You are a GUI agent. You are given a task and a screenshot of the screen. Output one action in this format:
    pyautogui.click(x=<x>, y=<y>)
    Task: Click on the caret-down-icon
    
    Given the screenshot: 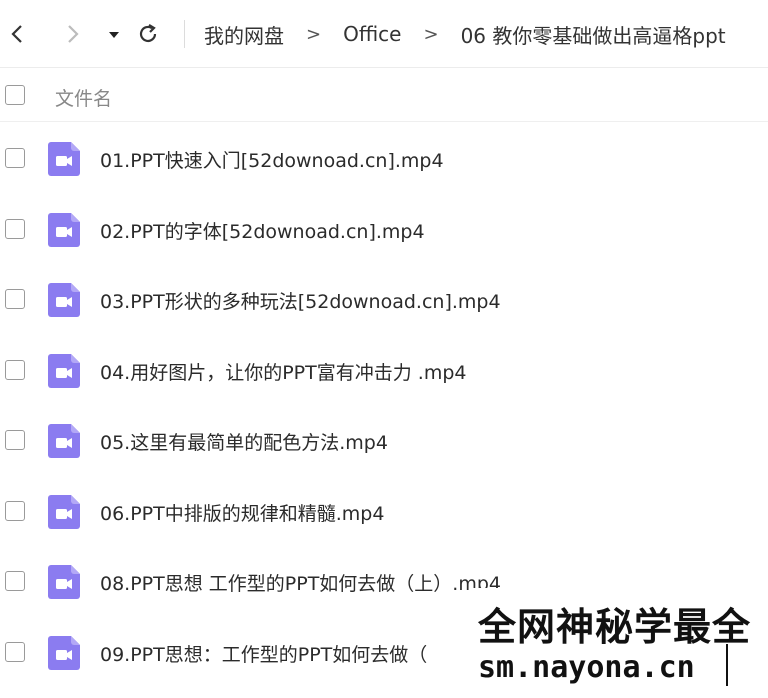 What is the action you would take?
    pyautogui.click(x=114, y=35)
    